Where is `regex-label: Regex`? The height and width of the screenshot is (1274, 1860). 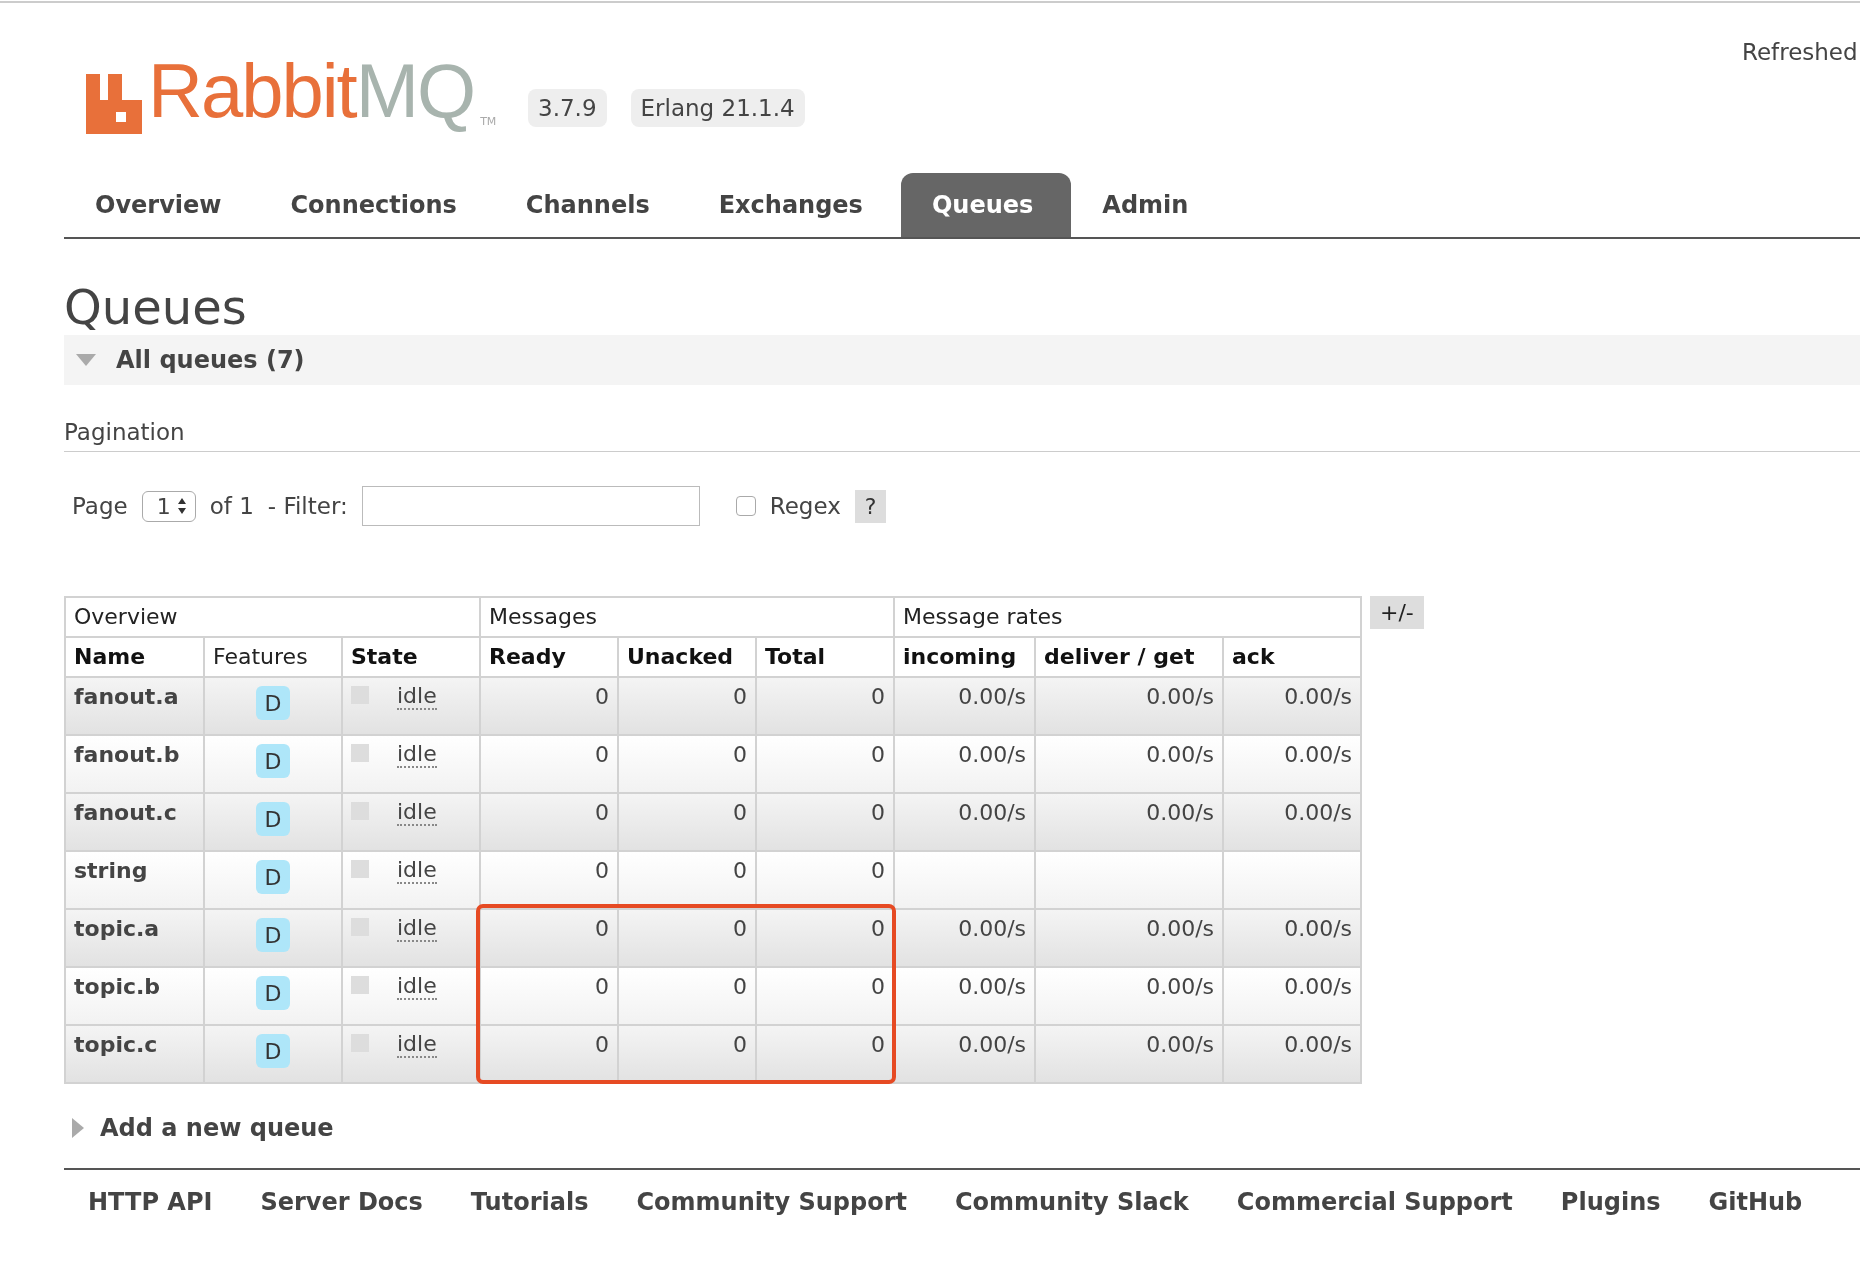 regex-label: Regex is located at coordinates (805, 506).